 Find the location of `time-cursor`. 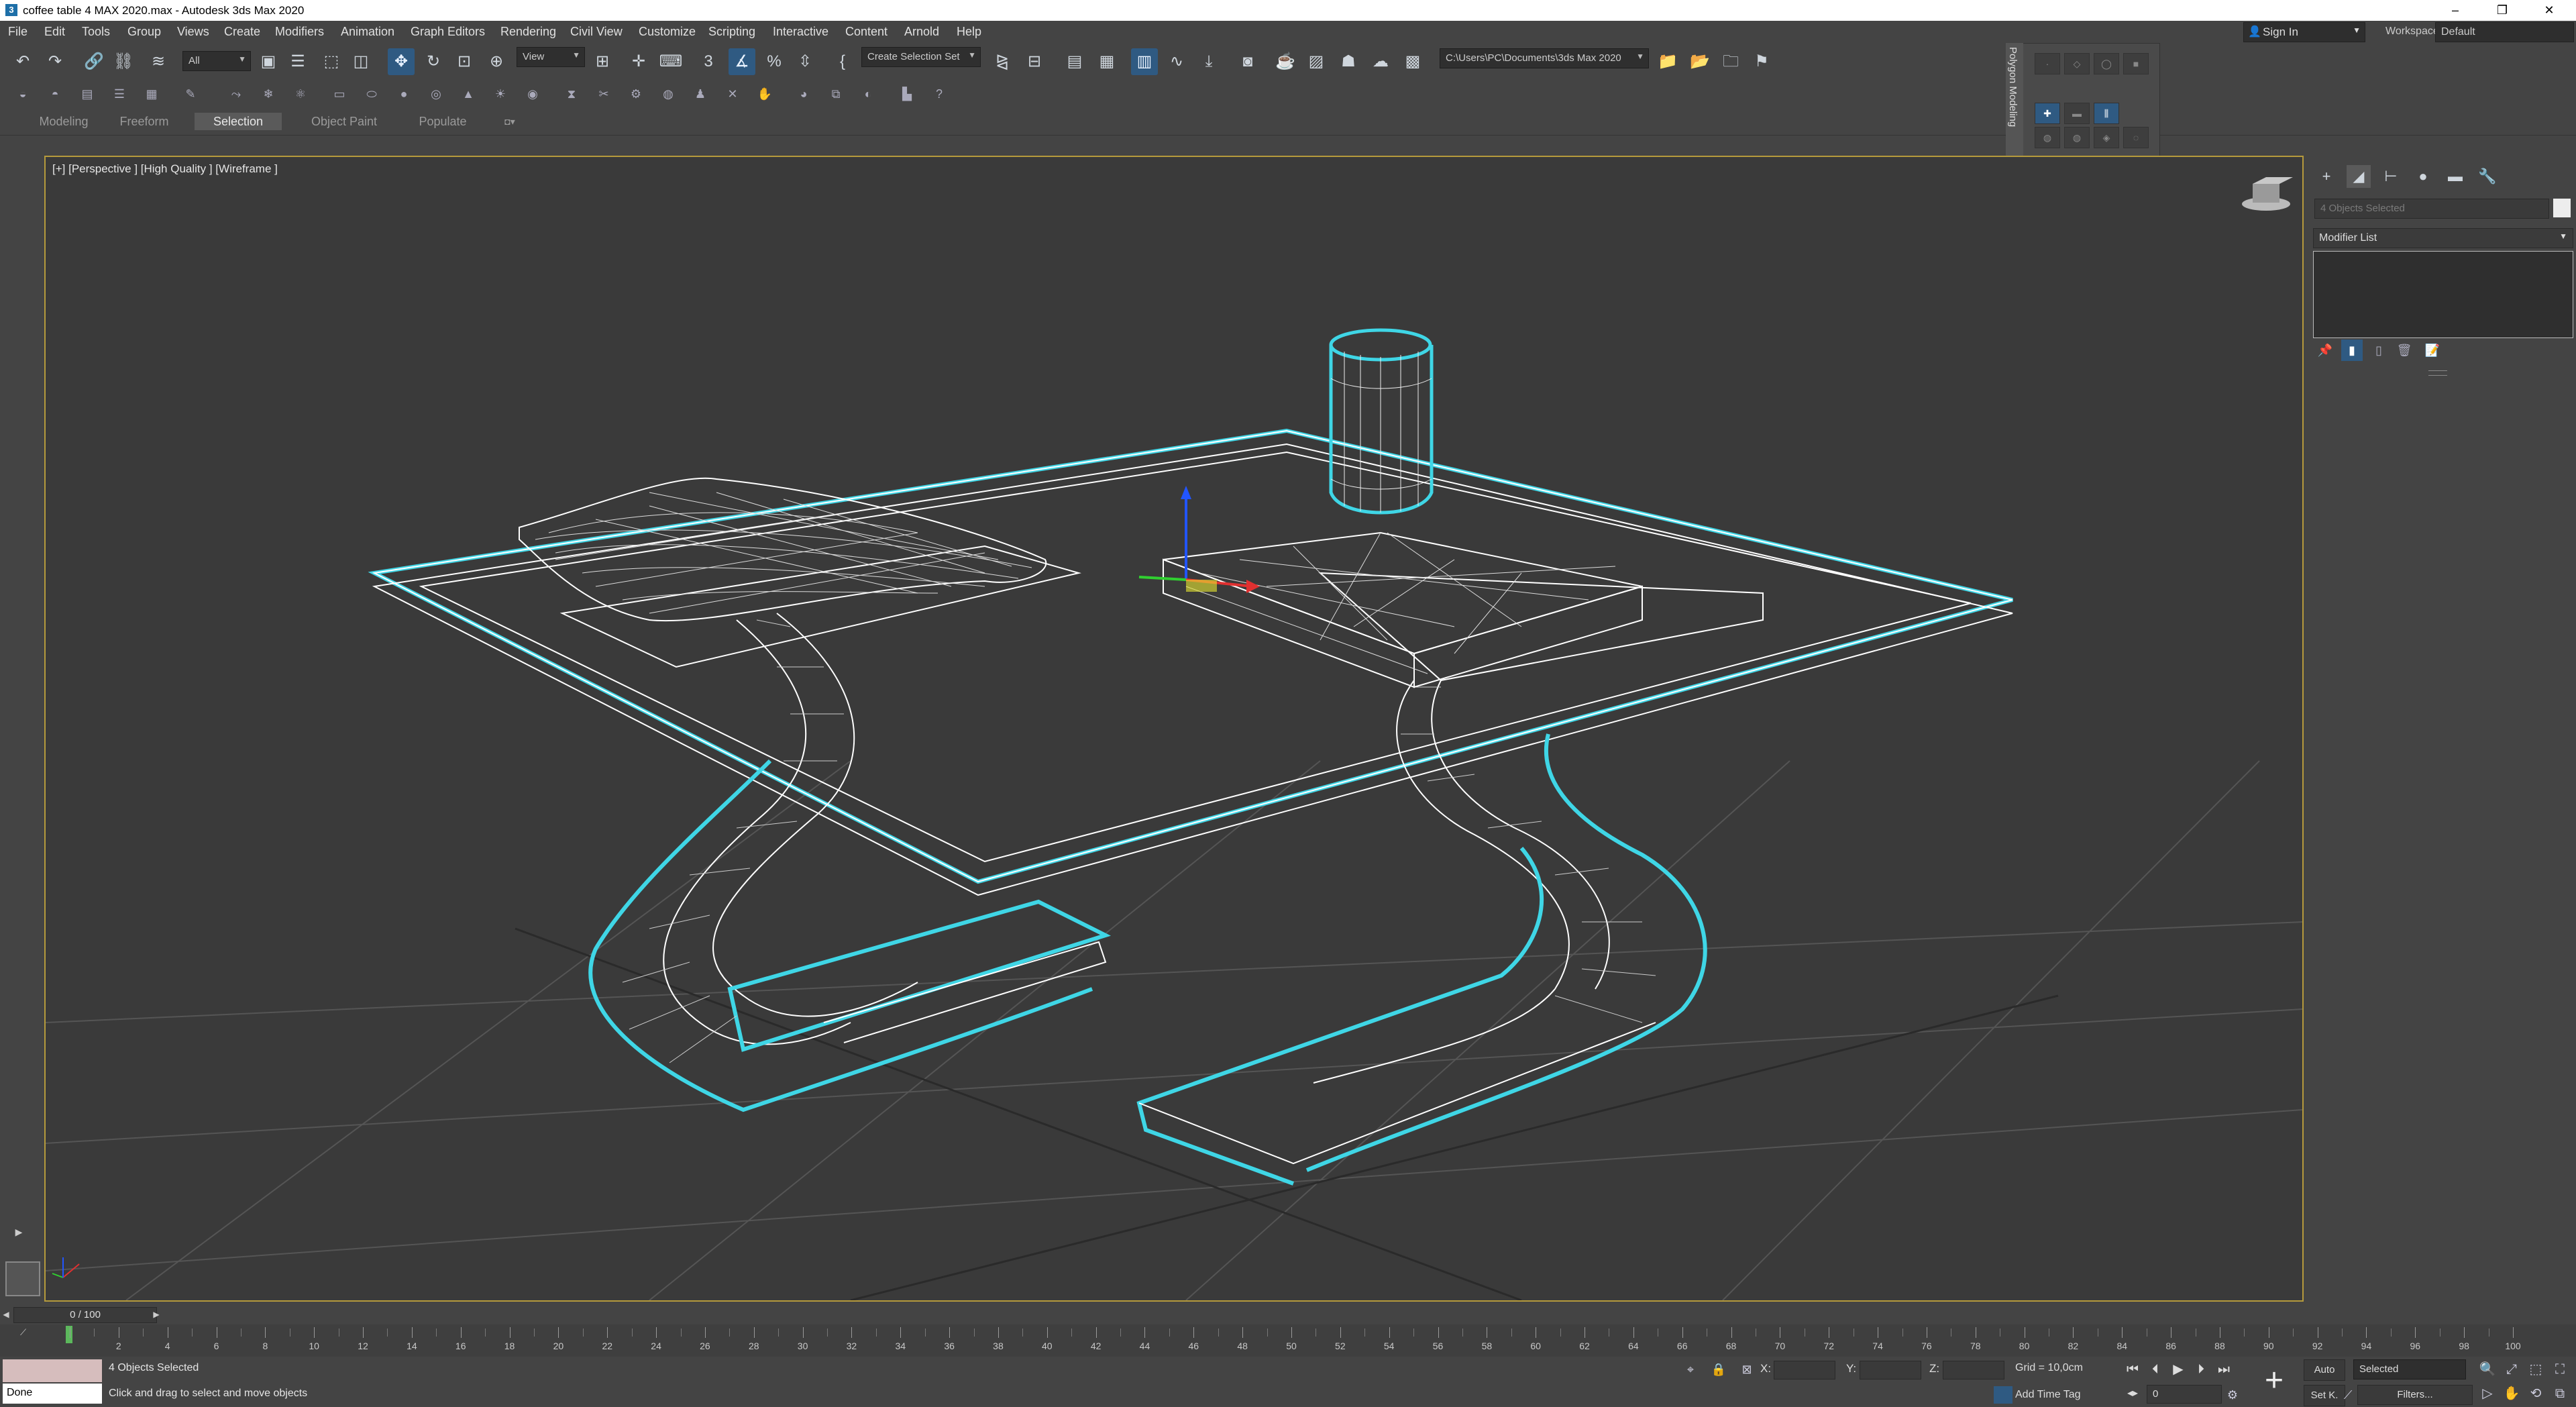

time-cursor is located at coordinates (69, 1334).